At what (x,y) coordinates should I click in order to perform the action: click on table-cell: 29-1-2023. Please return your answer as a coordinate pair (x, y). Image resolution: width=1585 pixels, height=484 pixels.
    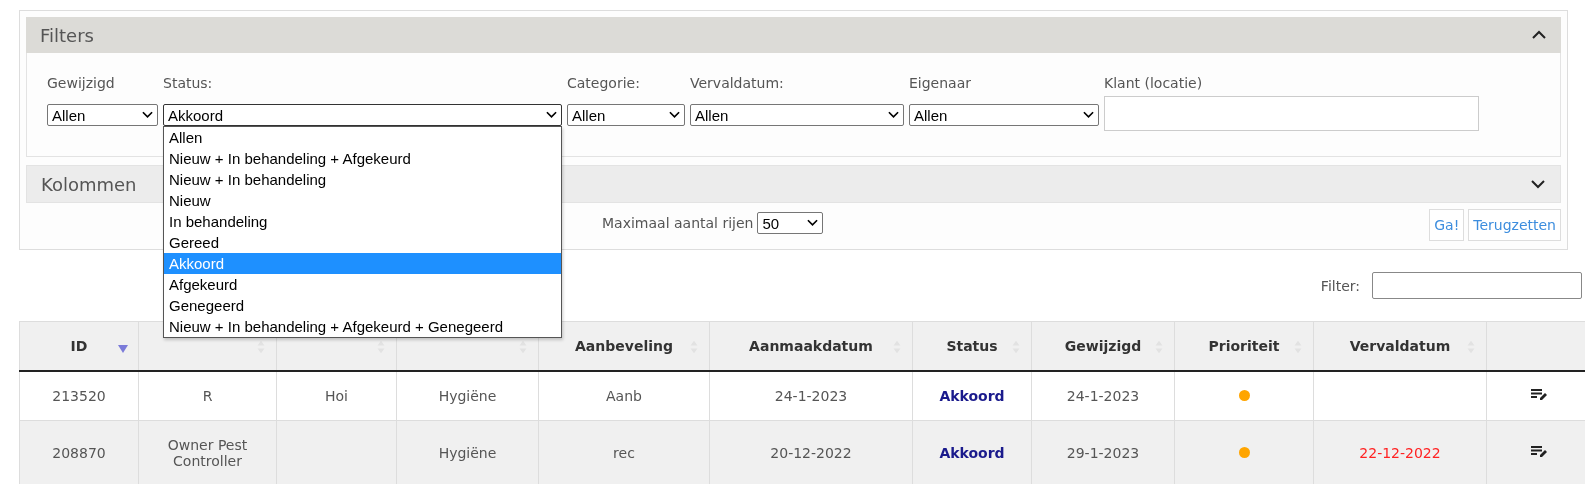
    Looking at the image, I should click on (1103, 452).